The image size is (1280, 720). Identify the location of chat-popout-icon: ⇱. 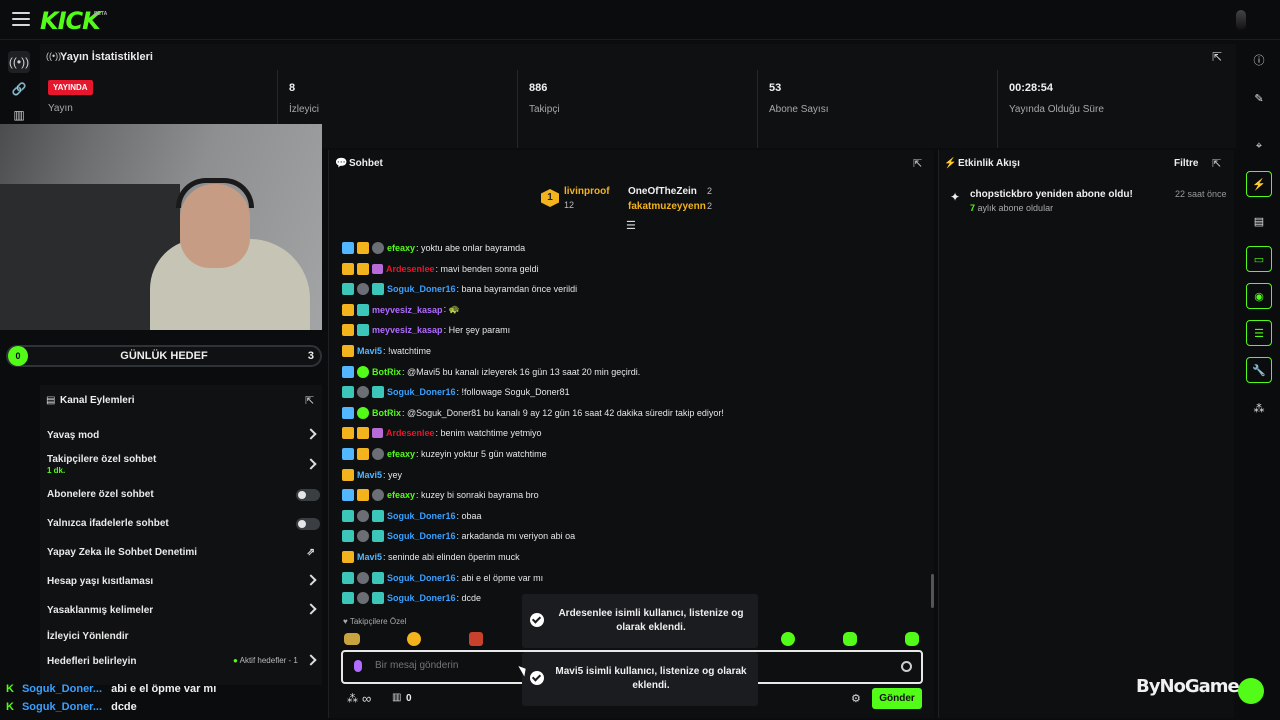
(917, 163).